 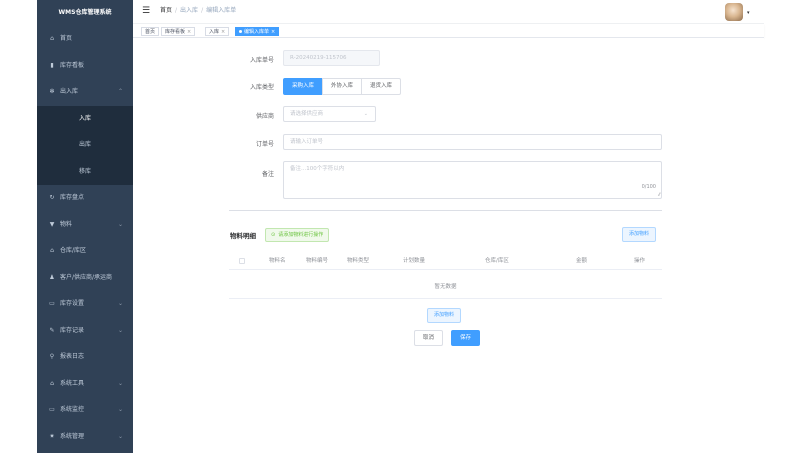 What do you see at coordinates (317, 261) in the screenshot?
I see `column-header-material-code: 物料编号` at bounding box center [317, 261].